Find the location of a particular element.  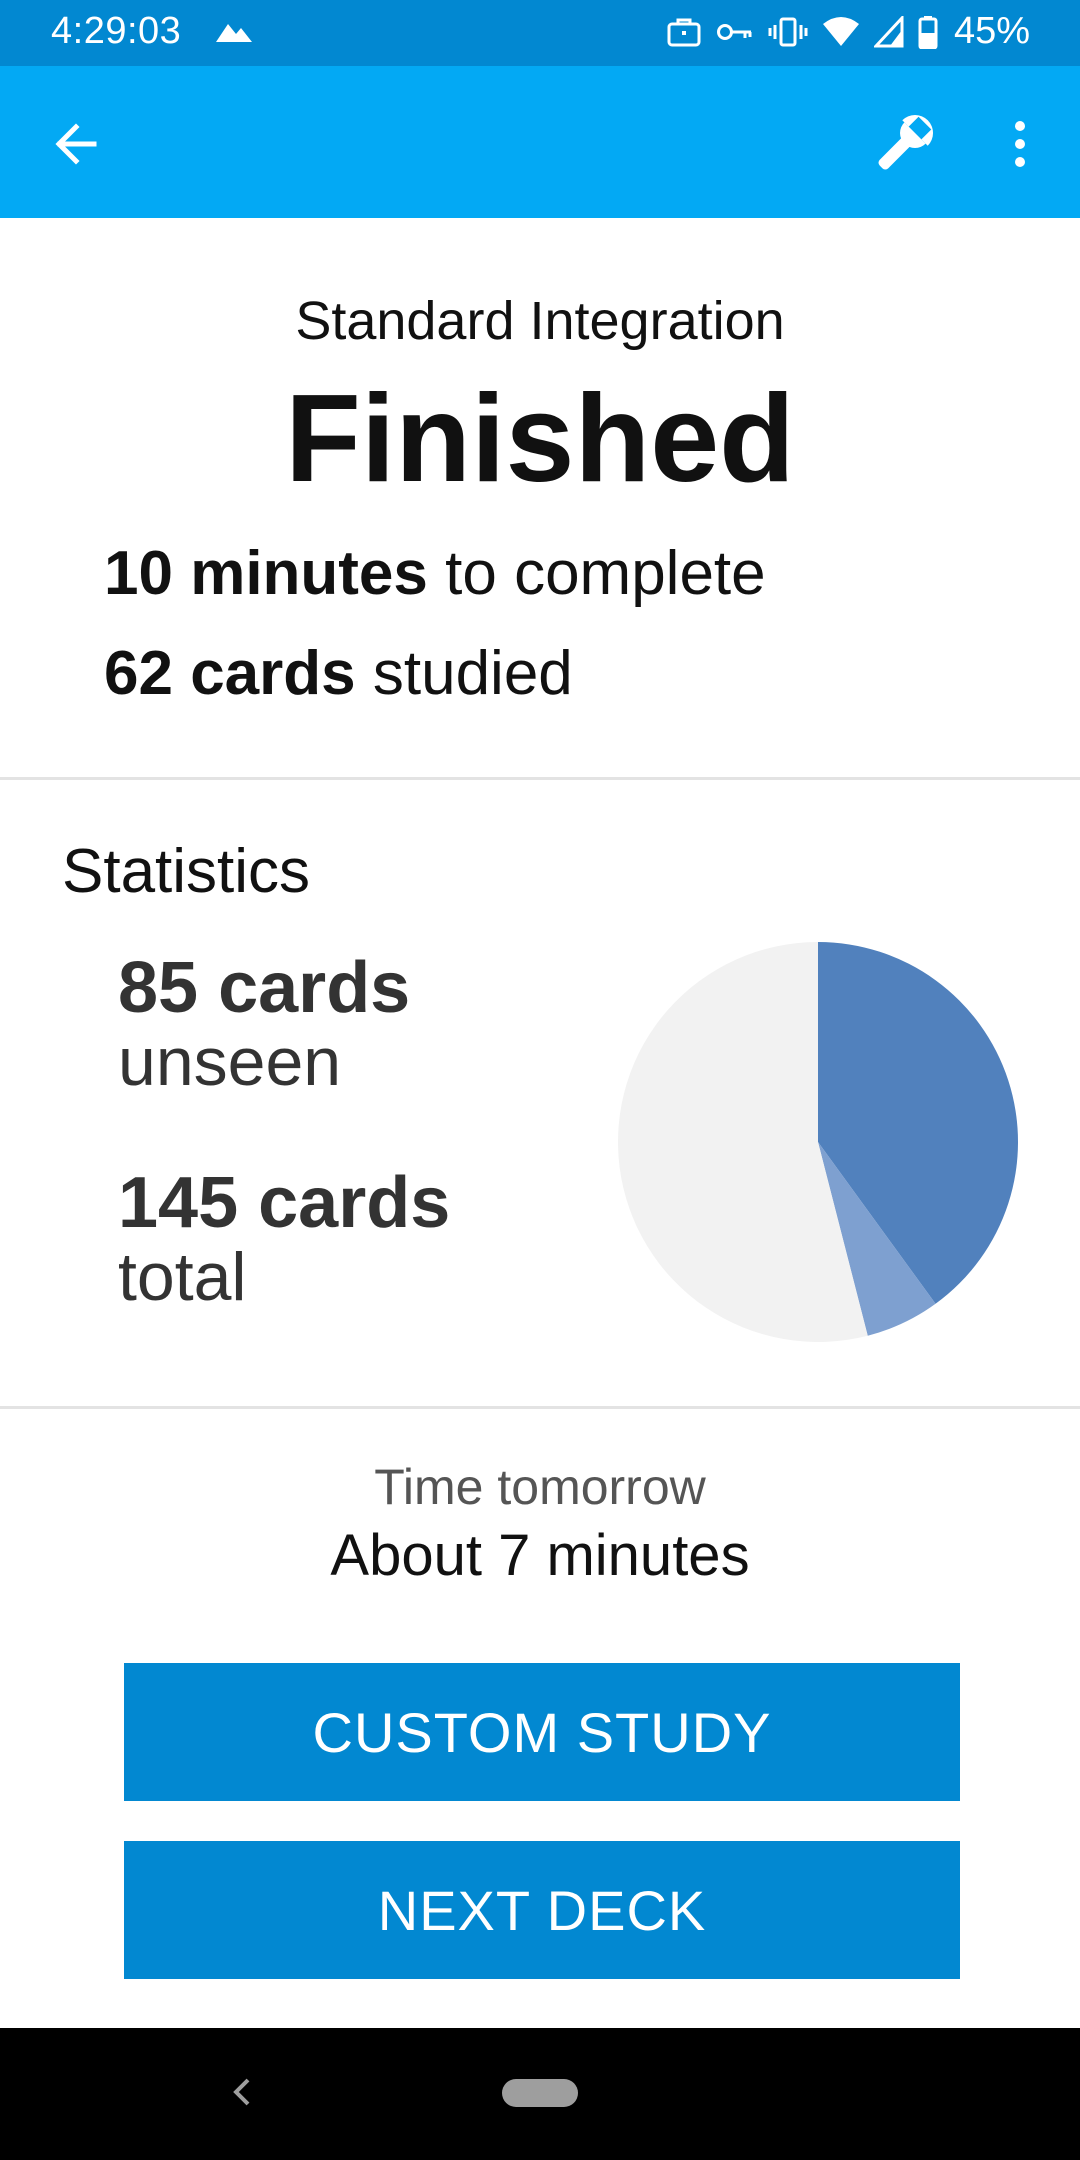

status-time: 4:29:03 is located at coordinates (116, 31).